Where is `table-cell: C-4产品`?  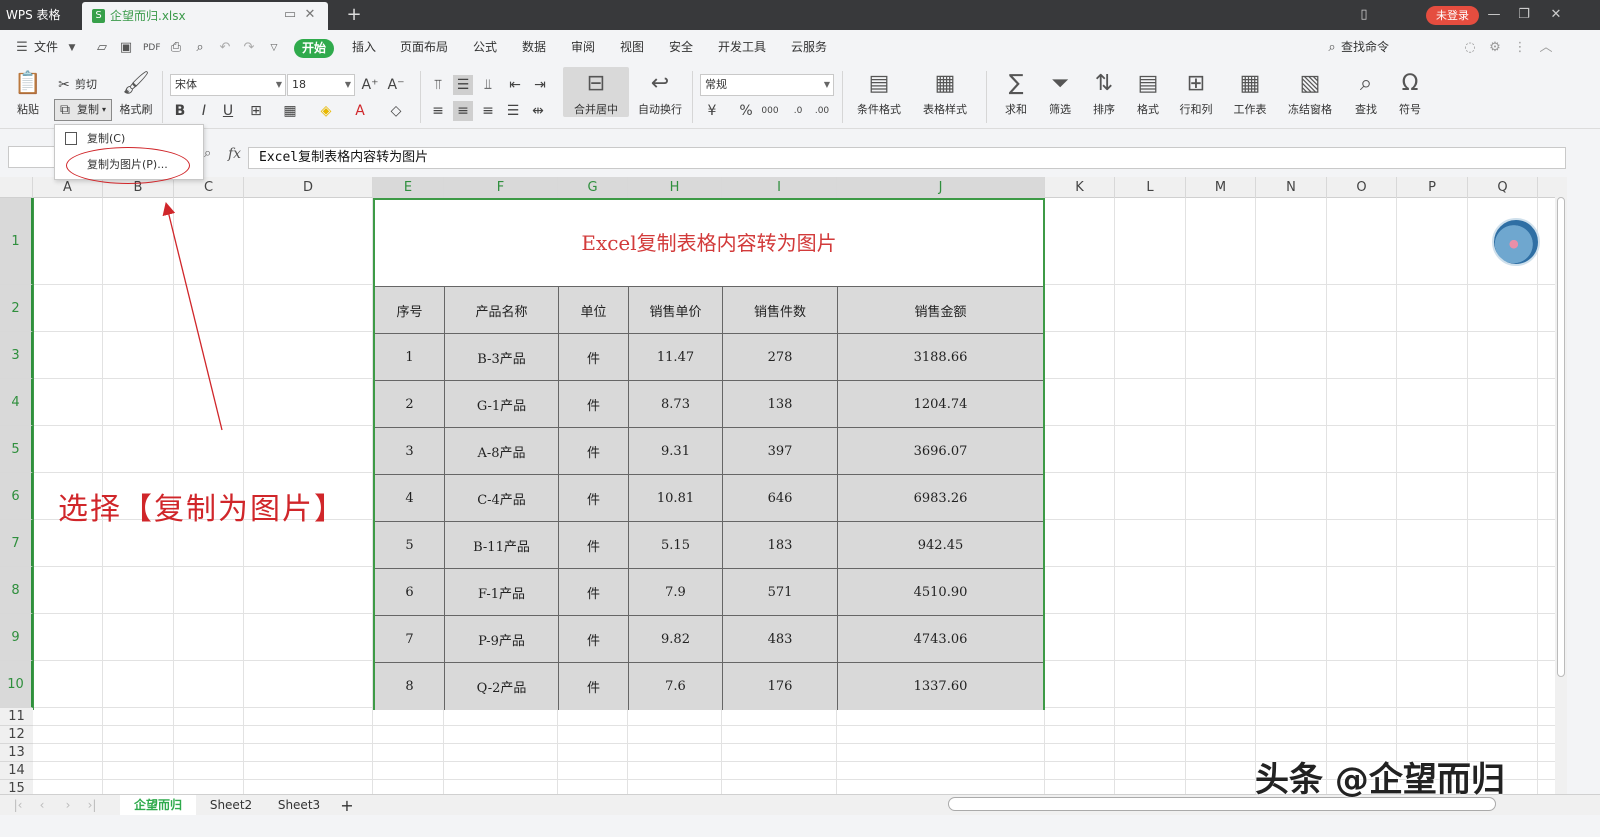
table-cell: C-4产品 is located at coordinates (502, 498).